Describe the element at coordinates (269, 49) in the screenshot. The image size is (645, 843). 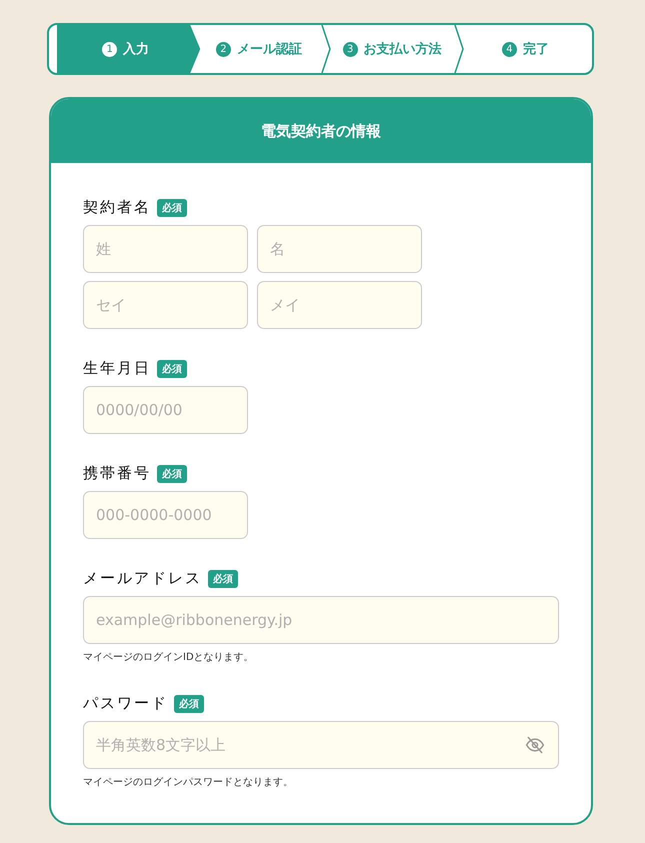
I see `step-label: メール認証` at that location.